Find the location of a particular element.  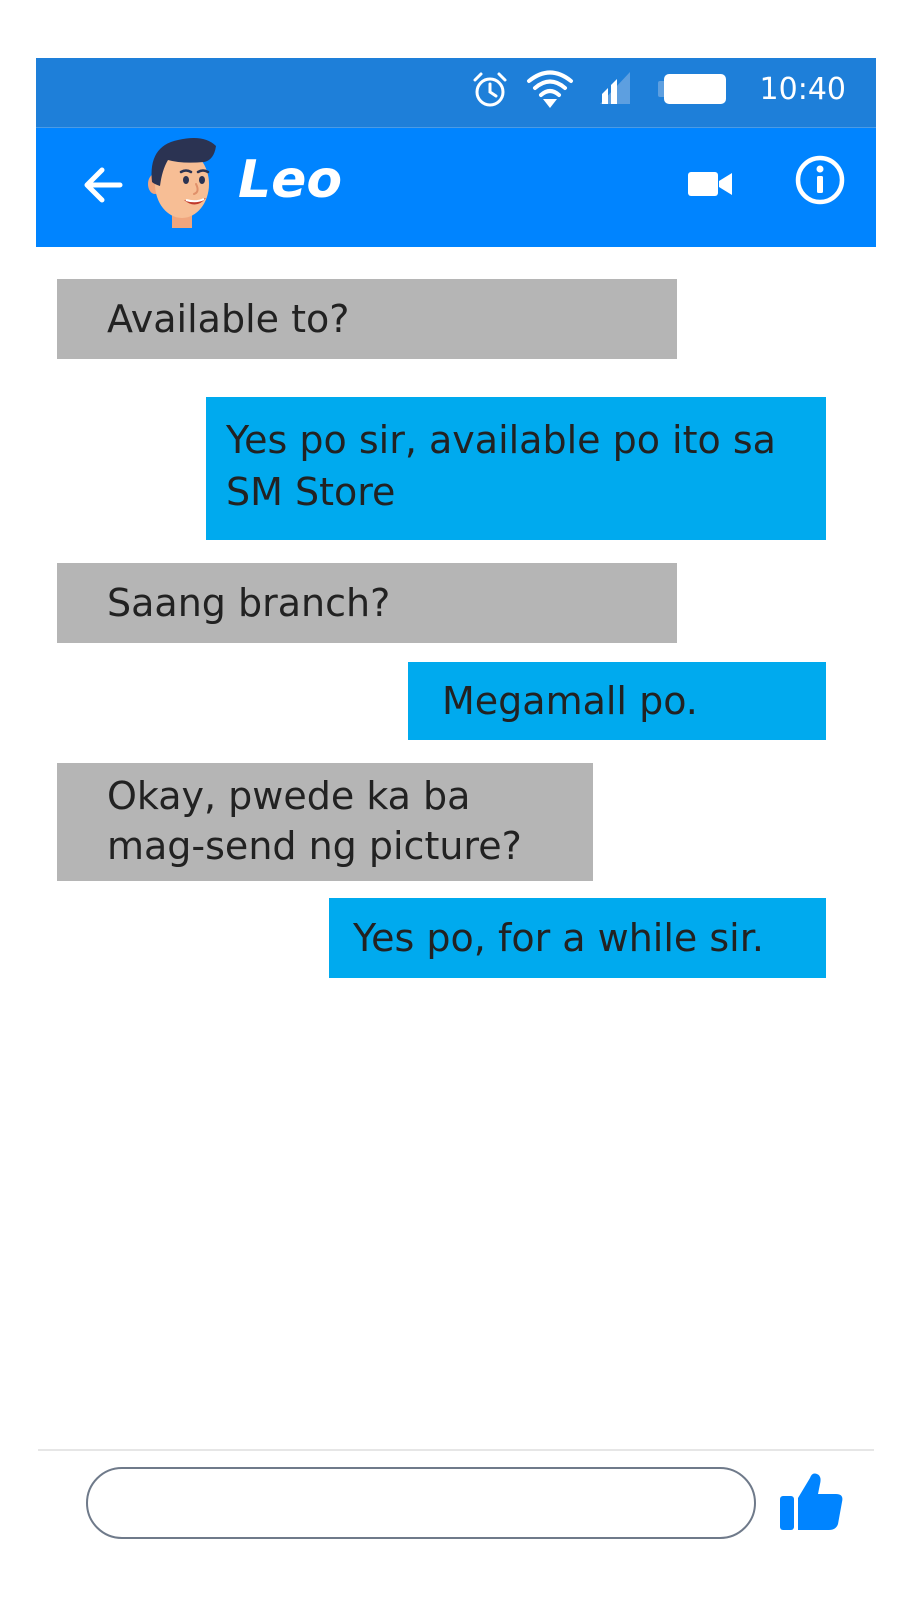

thumbs-up-icon is located at coordinates (812, 1502).